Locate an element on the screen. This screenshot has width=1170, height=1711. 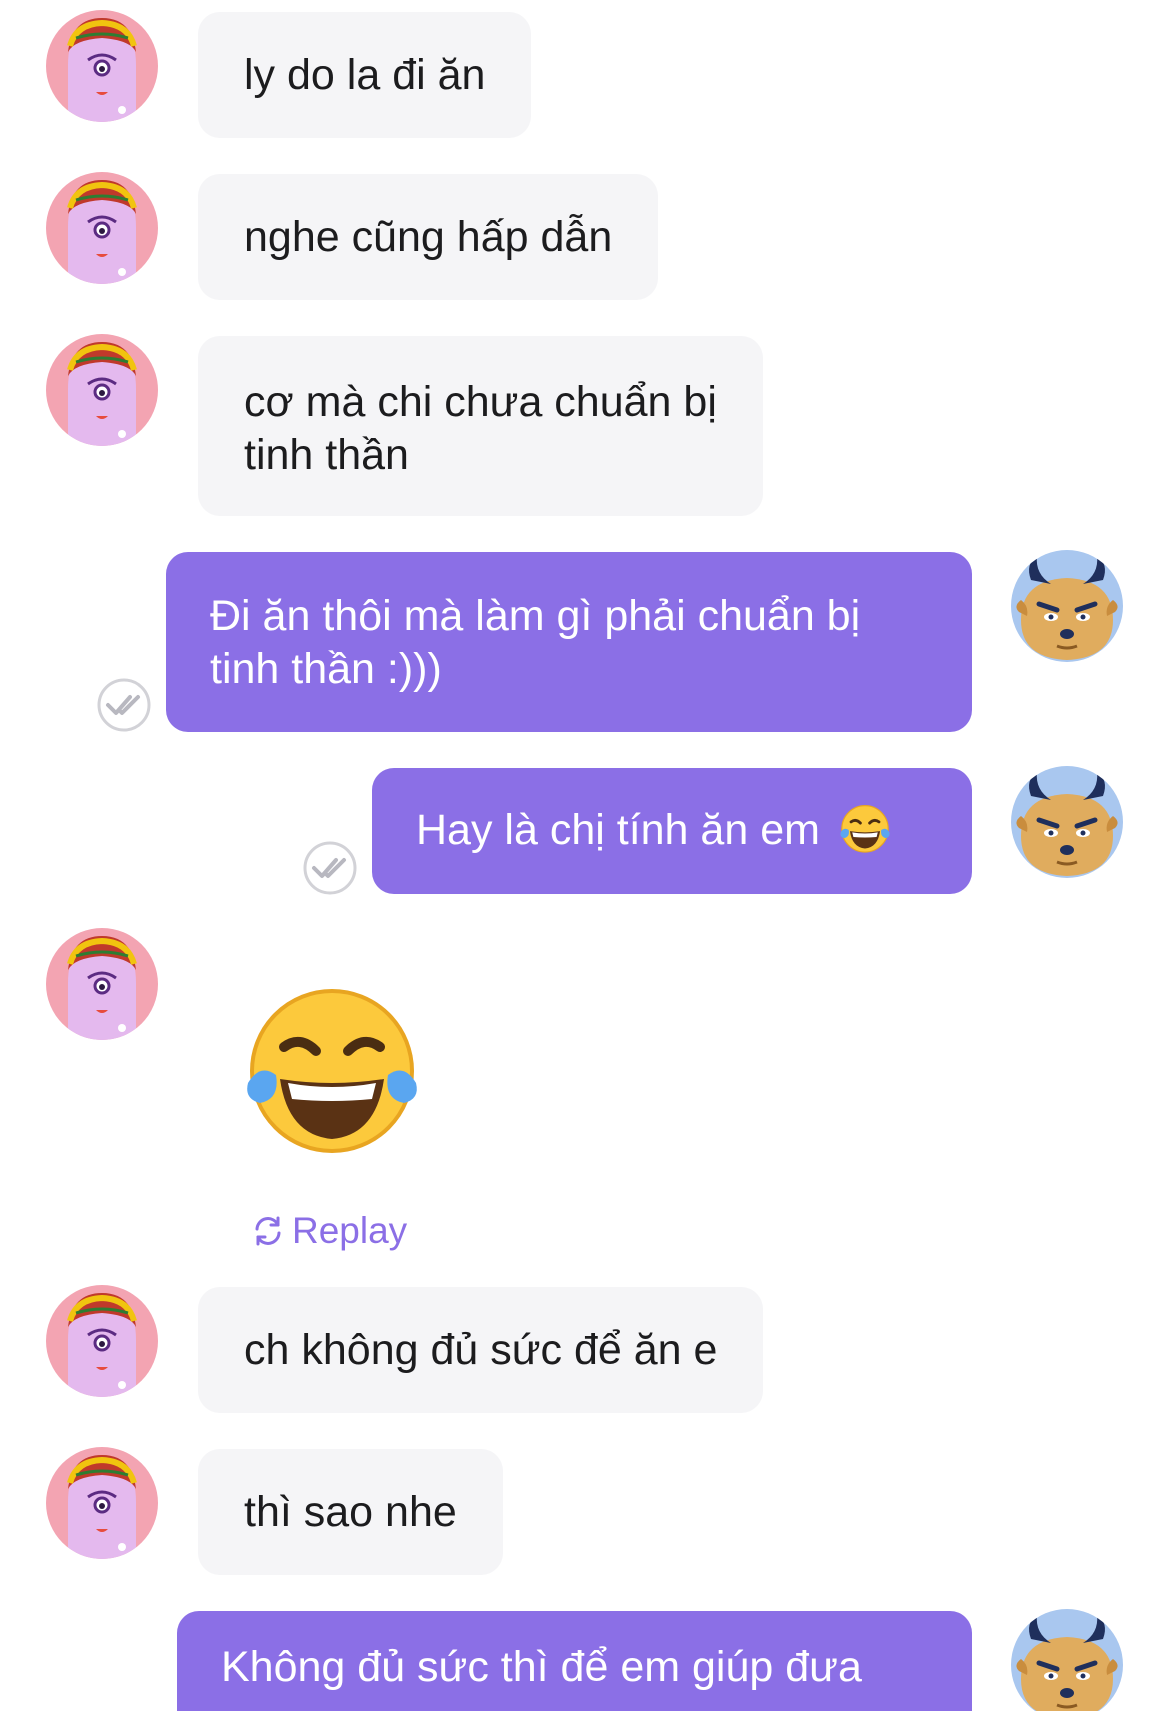
message-text-line: Đi ăn thôi mà làm gì phải chuẩn bị is located at coordinates (535, 616).